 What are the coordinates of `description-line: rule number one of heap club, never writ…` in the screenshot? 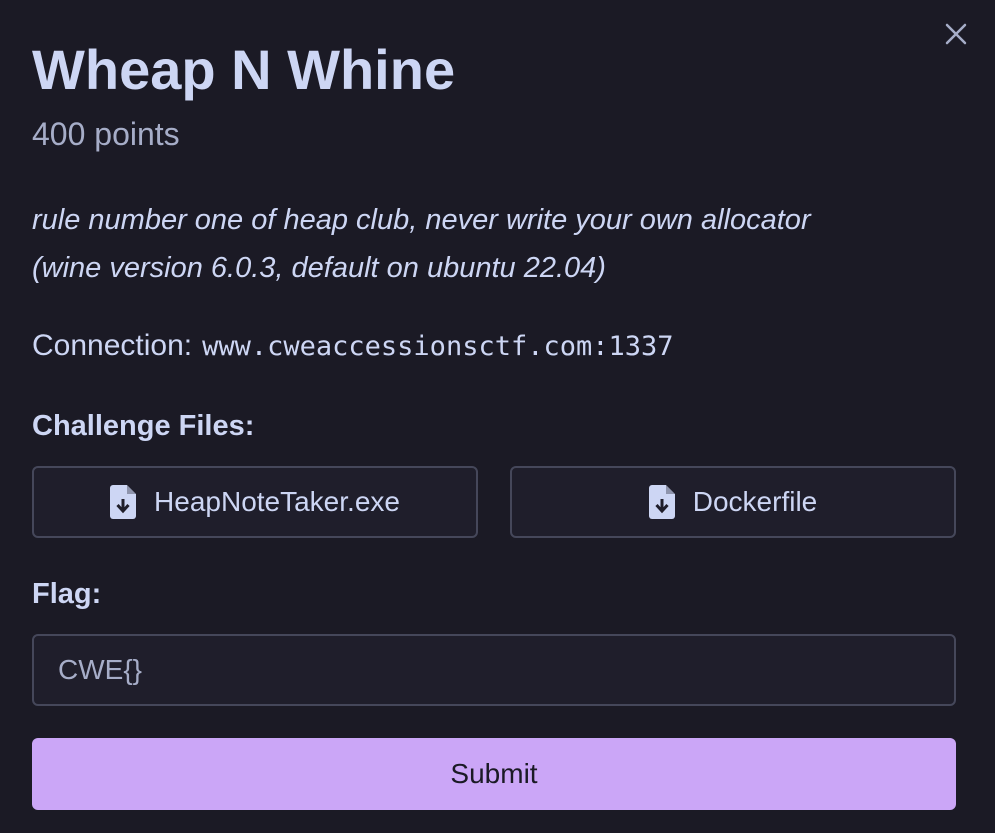 It's located at (421, 220).